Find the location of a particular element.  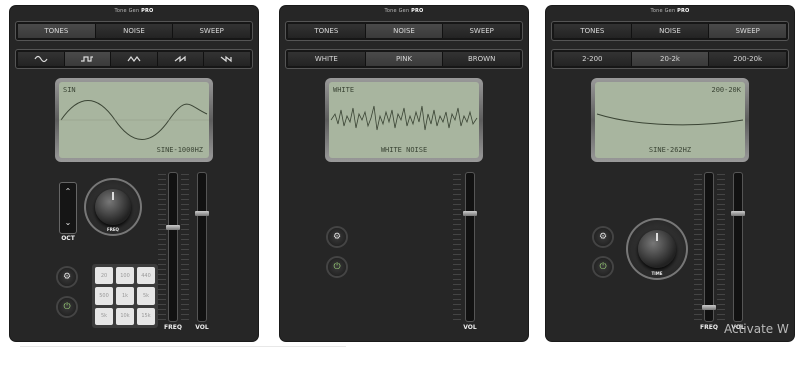

square-wave-icon is located at coordinates (88, 59).